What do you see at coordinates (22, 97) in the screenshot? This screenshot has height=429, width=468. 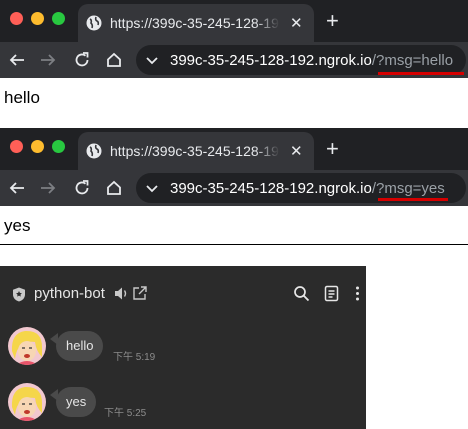 I see `page-text: hello` at bounding box center [22, 97].